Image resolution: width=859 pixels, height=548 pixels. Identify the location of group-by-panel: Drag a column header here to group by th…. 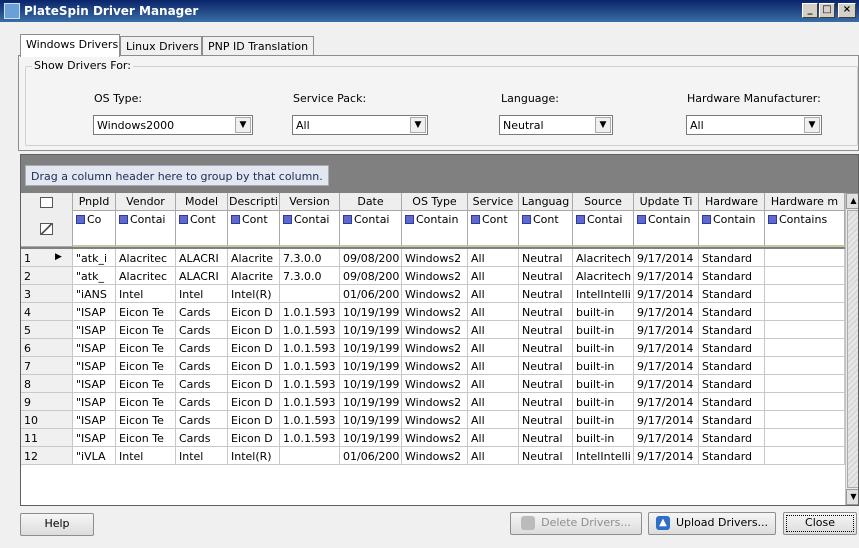
(177, 175).